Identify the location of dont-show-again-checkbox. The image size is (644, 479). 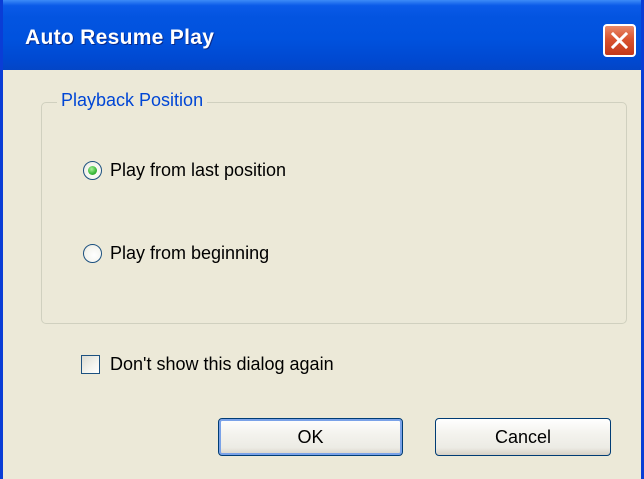
(90, 364).